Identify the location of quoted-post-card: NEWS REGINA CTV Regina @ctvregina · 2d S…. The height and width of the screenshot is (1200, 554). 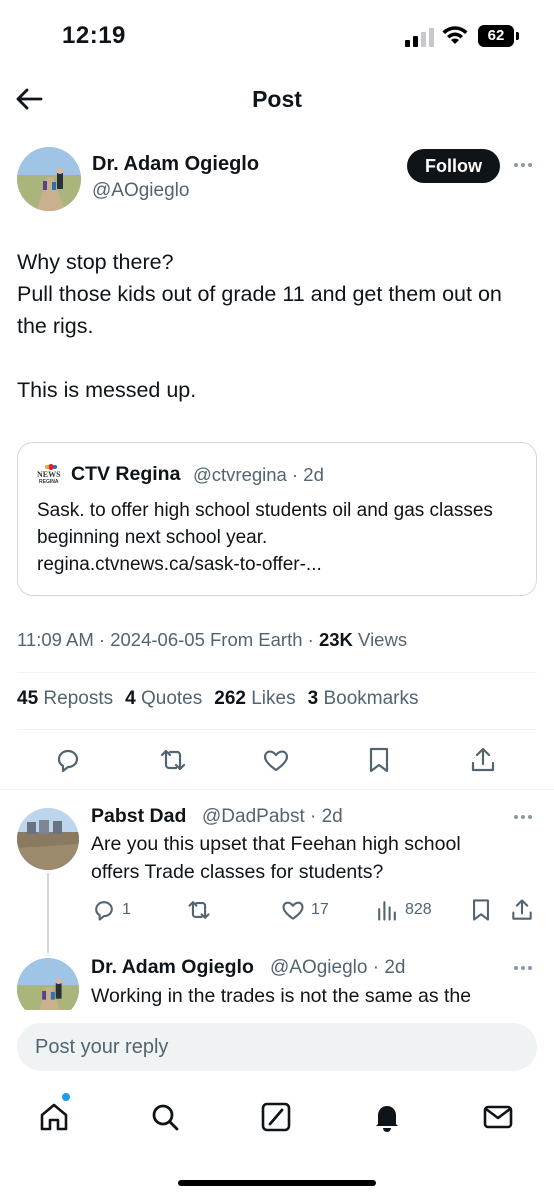
(277, 519).